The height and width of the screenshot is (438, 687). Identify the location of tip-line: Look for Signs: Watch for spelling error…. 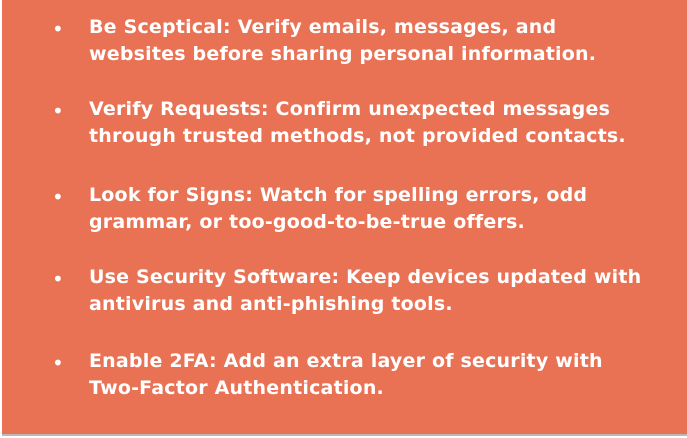
(338, 195).